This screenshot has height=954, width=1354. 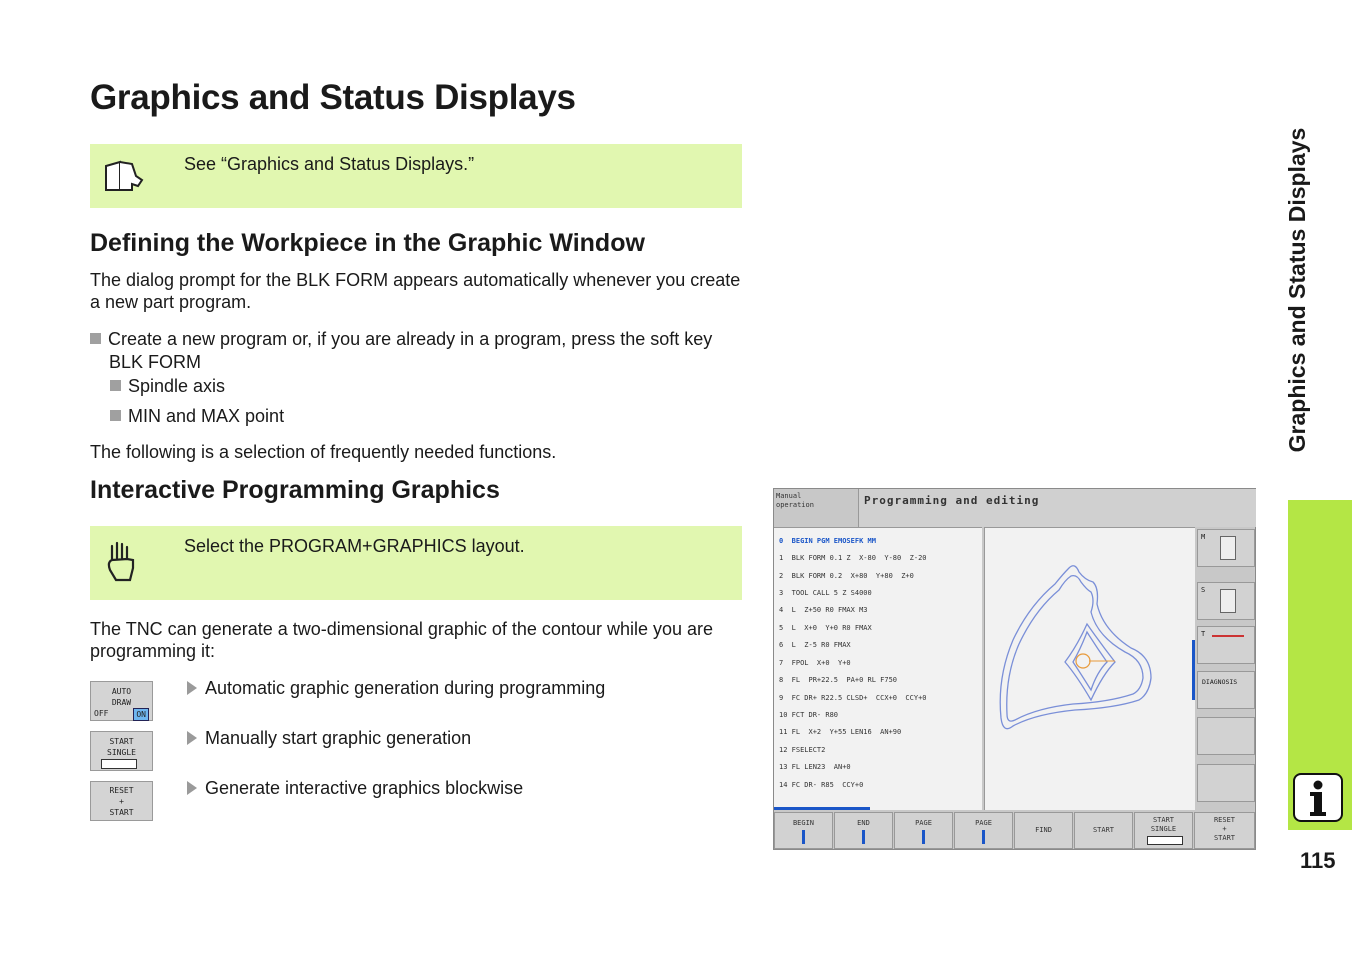 What do you see at coordinates (177, 386) in the screenshot?
I see `bullet-text: Spindle axis` at bounding box center [177, 386].